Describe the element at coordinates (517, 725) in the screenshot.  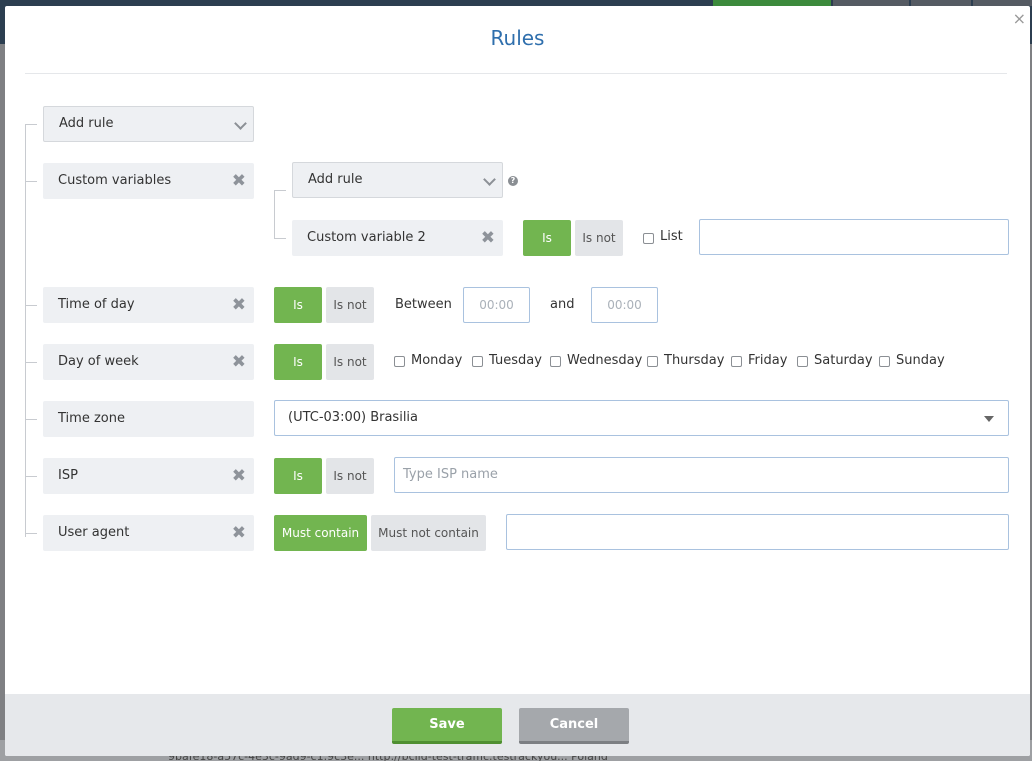
I see `modal-footer: Save Cancel` at that location.